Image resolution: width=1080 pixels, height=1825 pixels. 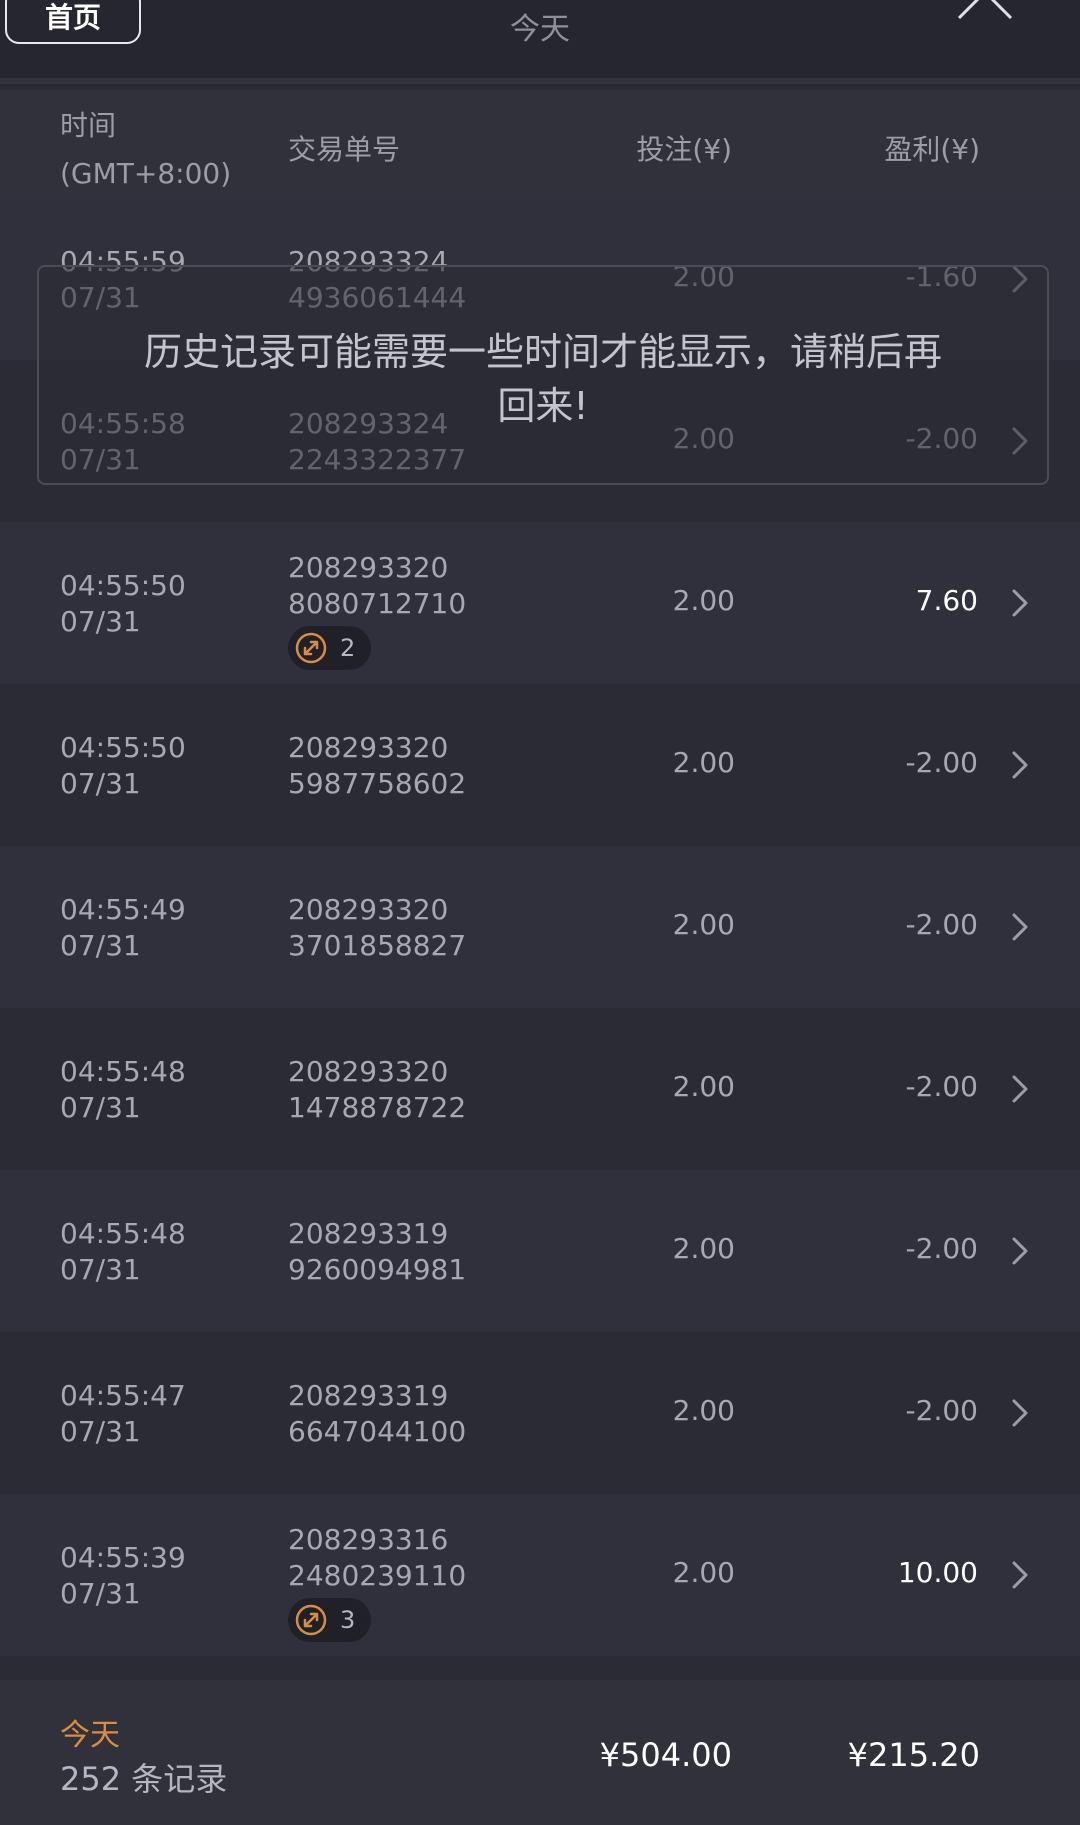 I want to click on row-transaction-id: 208293320 1478878722, so click(x=377, y=1090).